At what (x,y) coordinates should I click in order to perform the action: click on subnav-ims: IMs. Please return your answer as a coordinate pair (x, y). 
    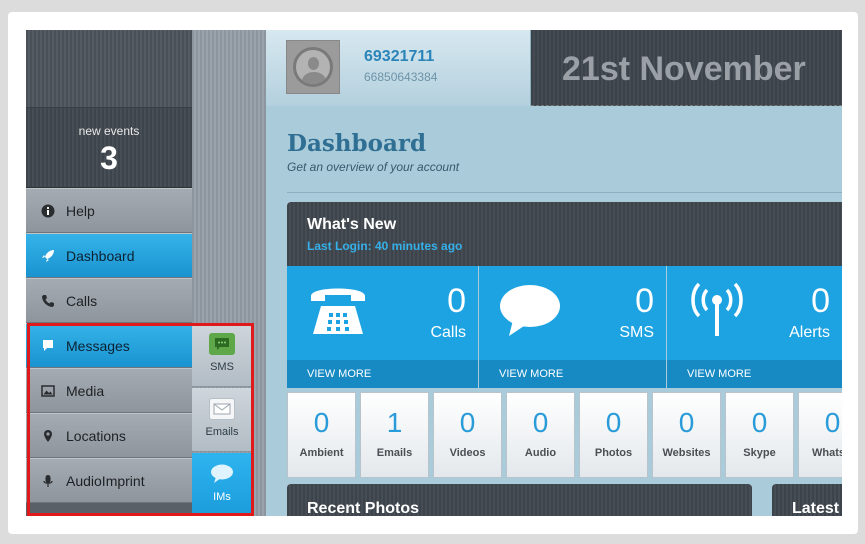
    Looking at the image, I should click on (222, 484).